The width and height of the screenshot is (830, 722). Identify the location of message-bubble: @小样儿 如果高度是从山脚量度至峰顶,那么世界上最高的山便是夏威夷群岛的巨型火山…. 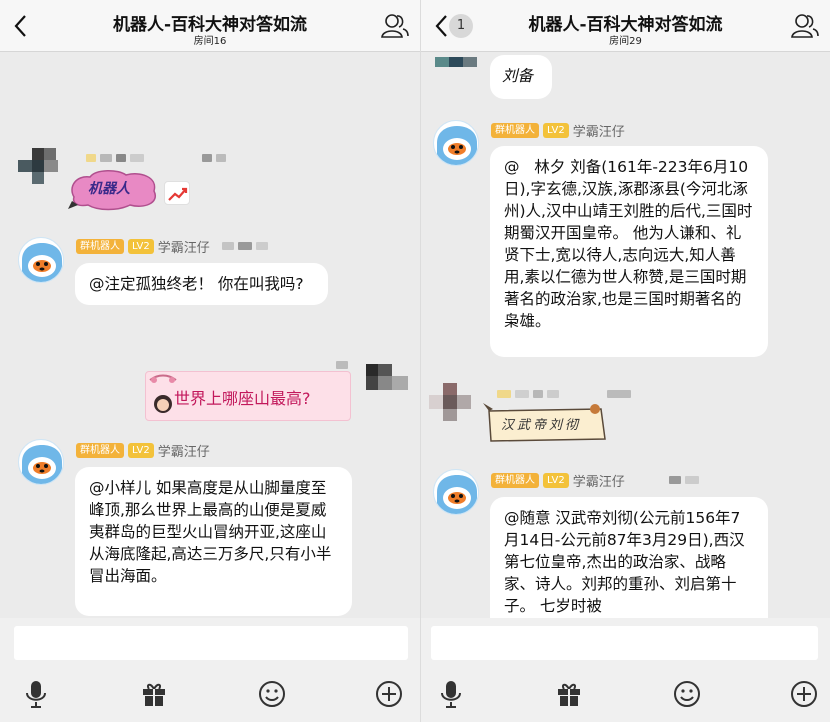
(213, 541).